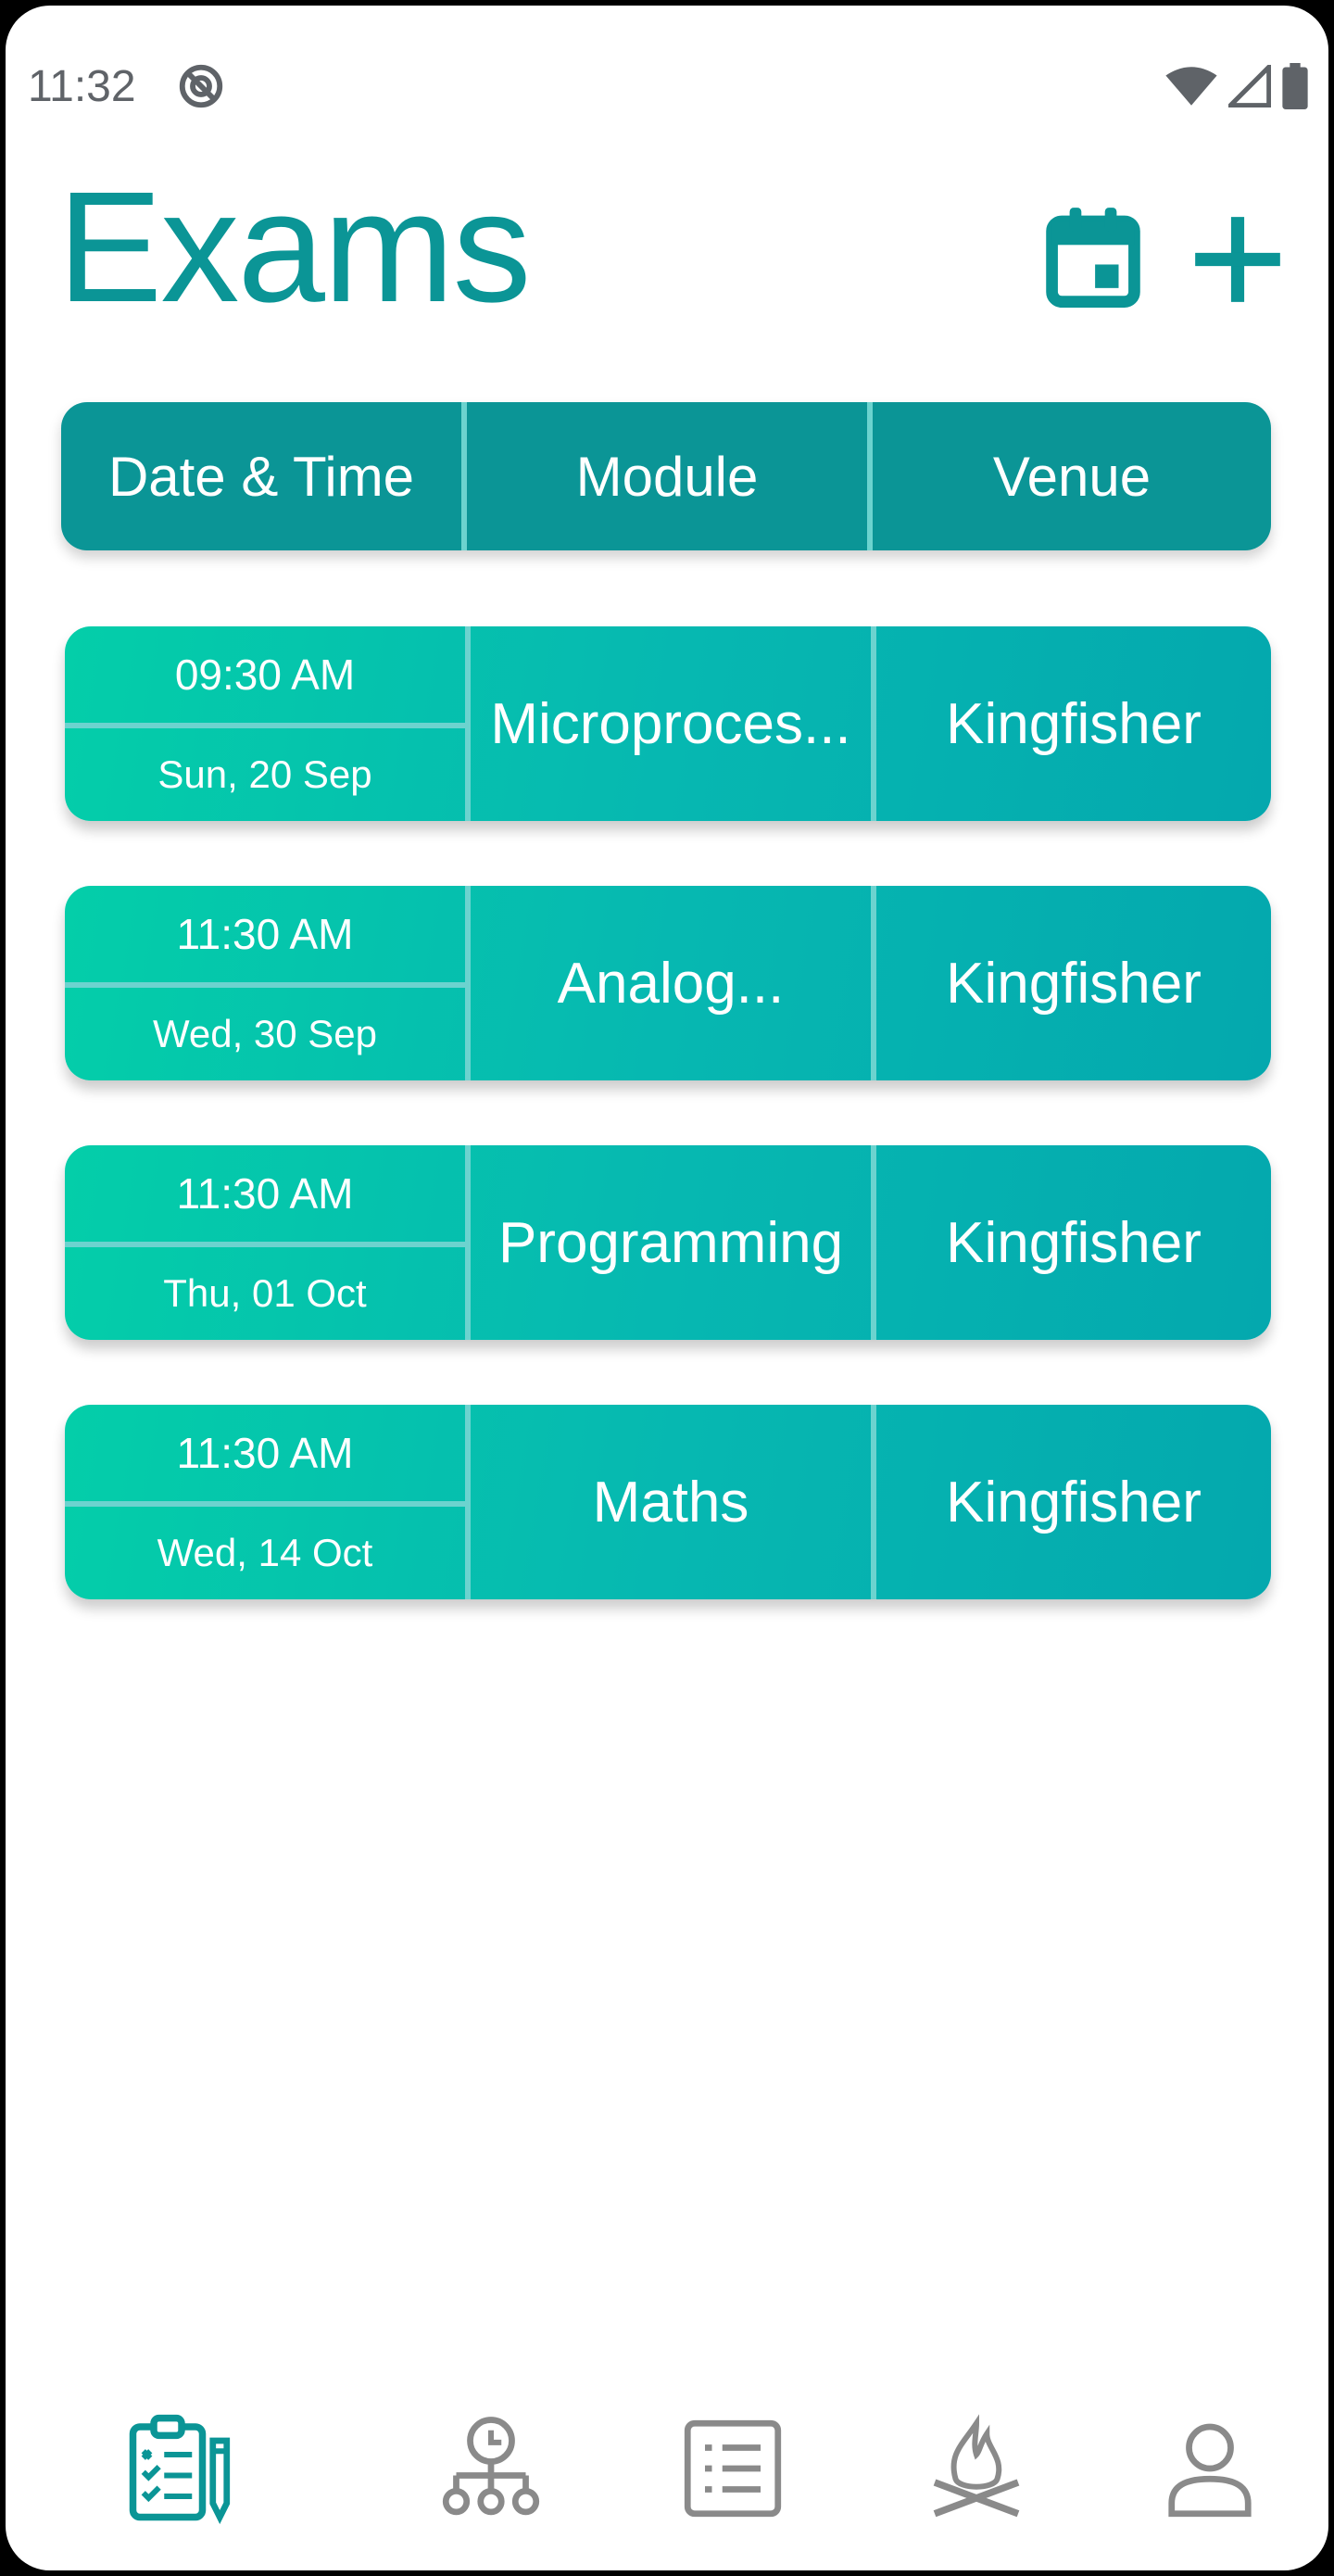 This screenshot has height=2576, width=1334. Describe the element at coordinates (294, 247) in the screenshot. I see `page-title: Exams` at that location.